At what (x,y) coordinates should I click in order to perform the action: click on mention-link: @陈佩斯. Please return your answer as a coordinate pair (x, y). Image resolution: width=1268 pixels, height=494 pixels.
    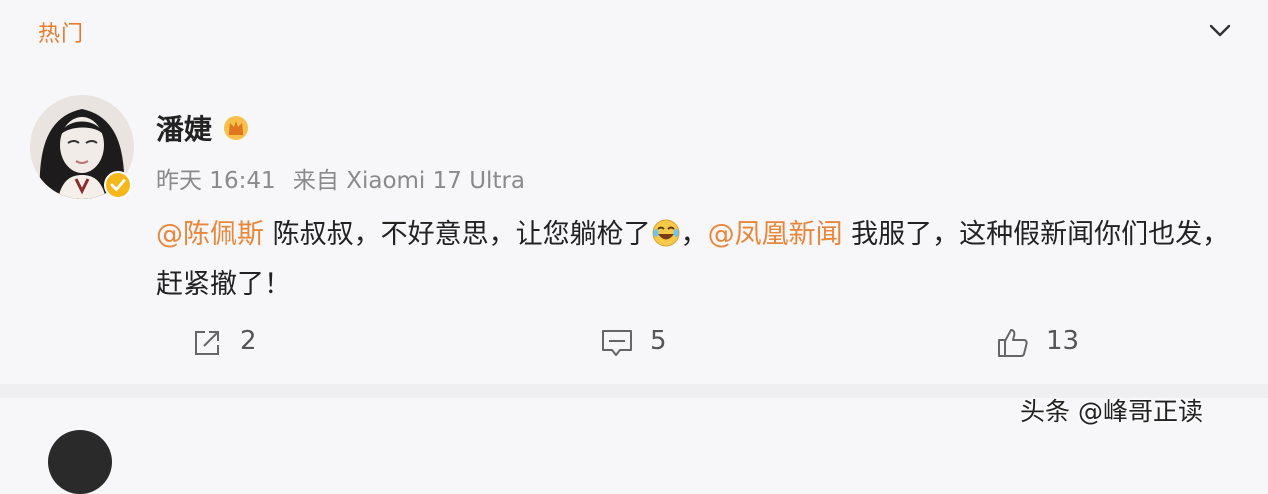
    Looking at the image, I should click on (210, 234).